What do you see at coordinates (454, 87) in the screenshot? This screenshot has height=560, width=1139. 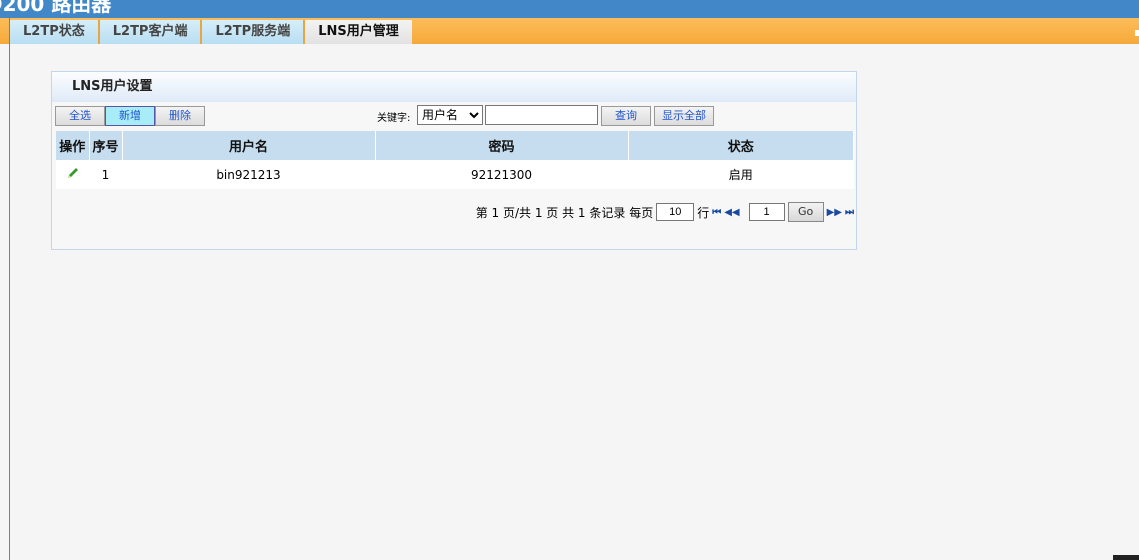 I see `panel-title: LNS用户设置` at bounding box center [454, 87].